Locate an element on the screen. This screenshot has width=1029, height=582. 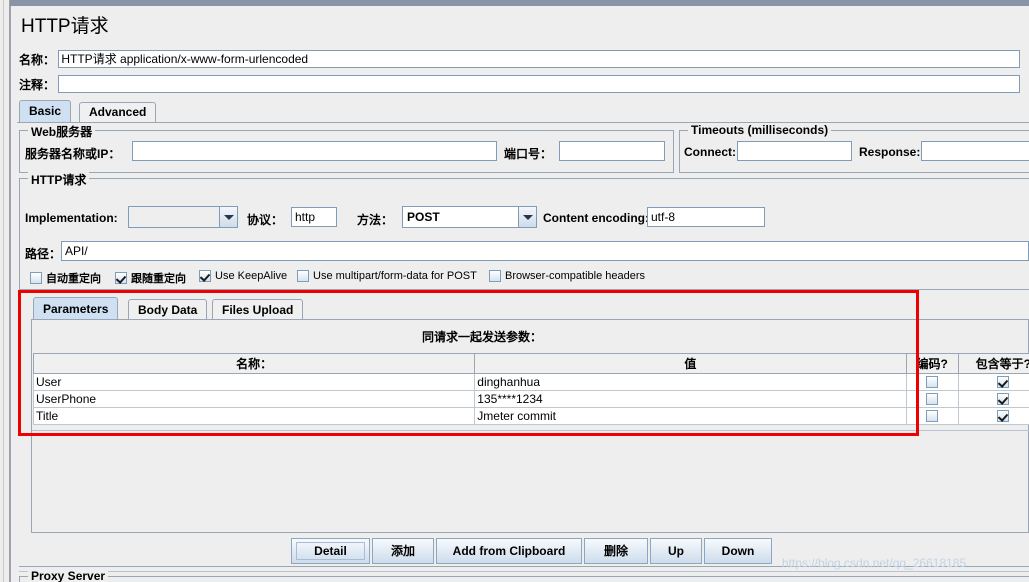
tab-advanced: Advanced is located at coordinates (118, 112).